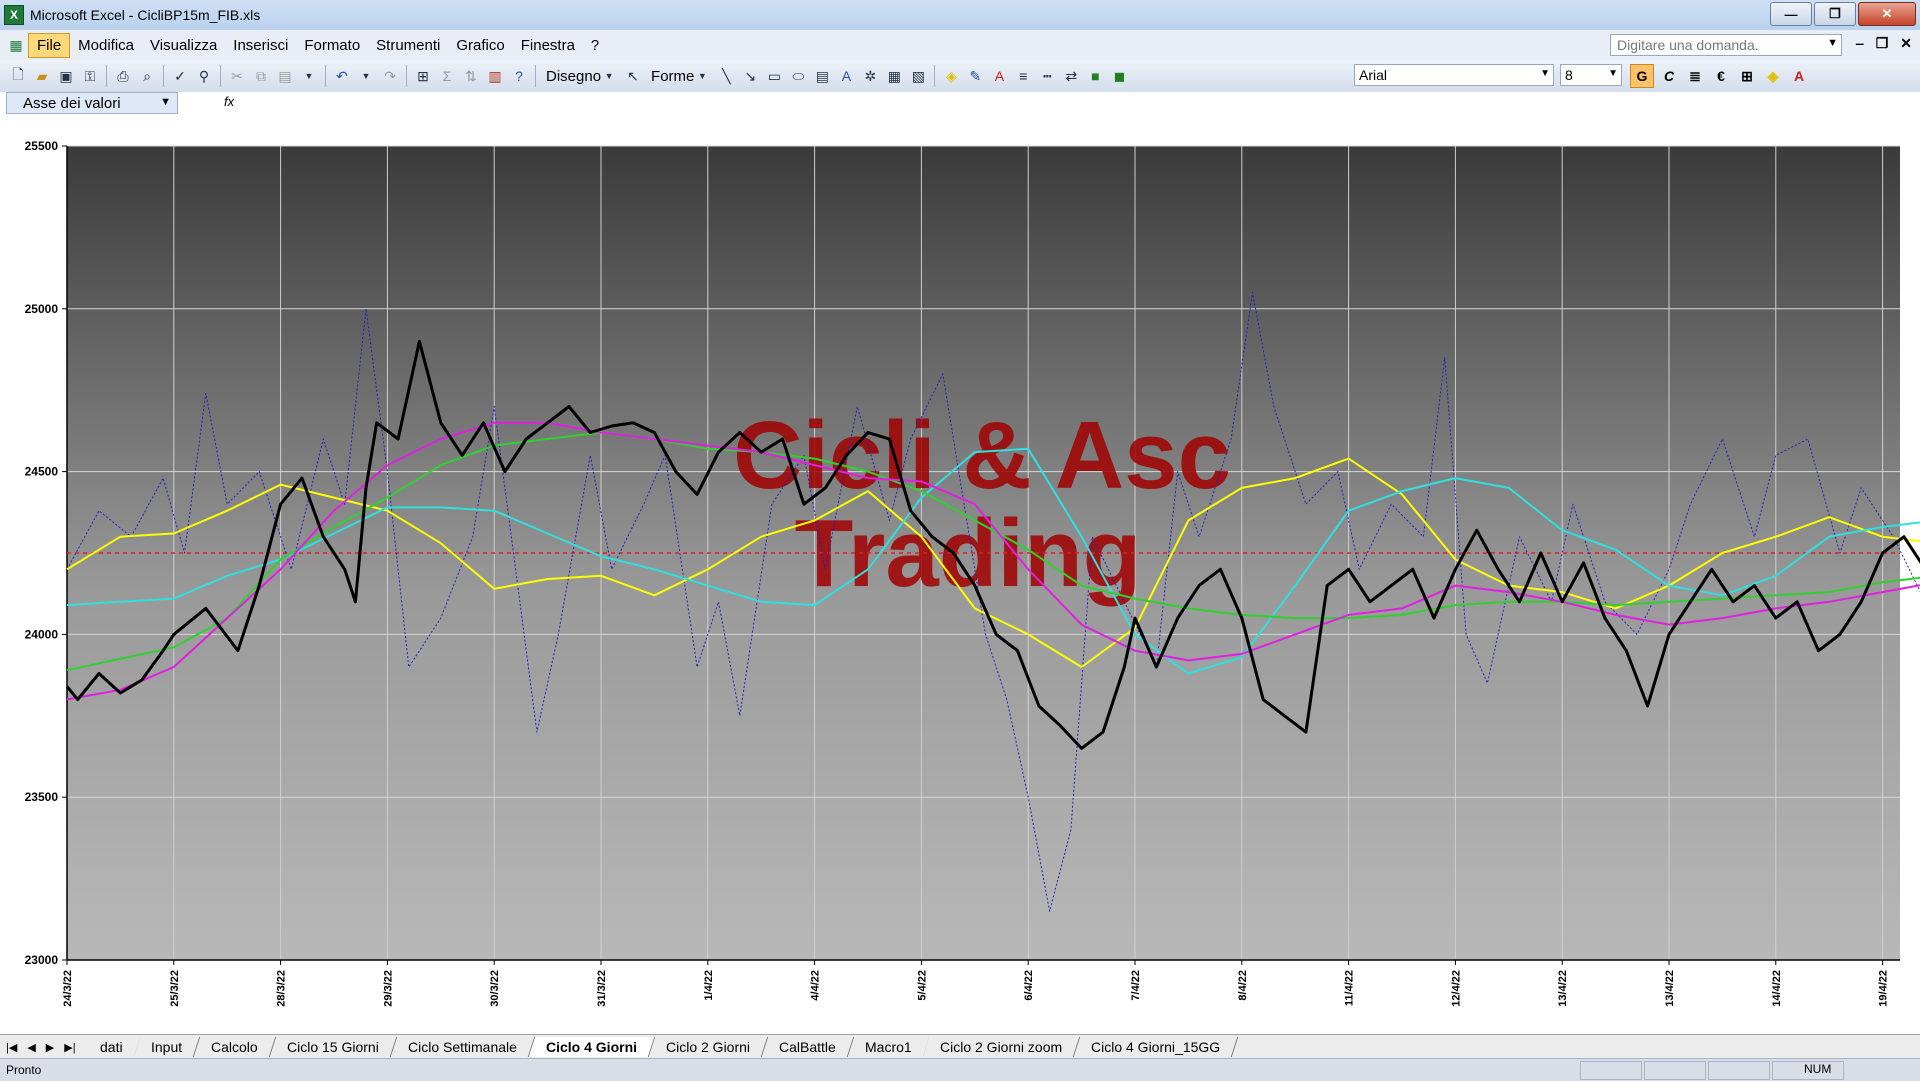 The height and width of the screenshot is (1081, 1920). What do you see at coordinates (18, 76) in the screenshot?
I see `new-doc-icon: 🗋` at bounding box center [18, 76].